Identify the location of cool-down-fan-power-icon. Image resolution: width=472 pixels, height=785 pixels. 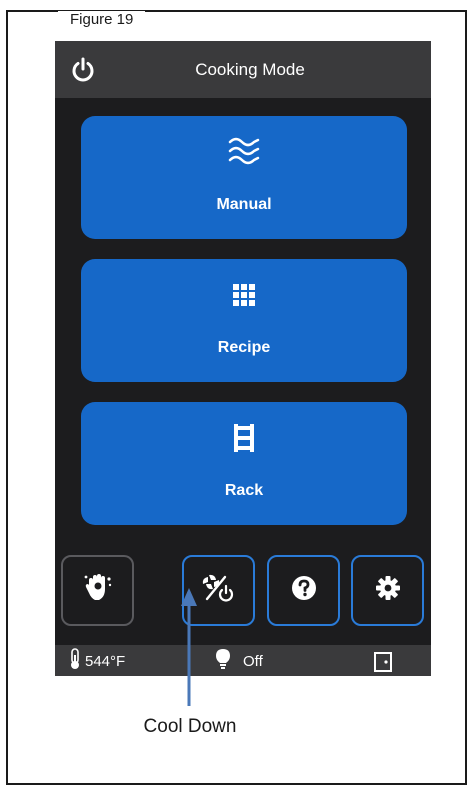
(219, 590).